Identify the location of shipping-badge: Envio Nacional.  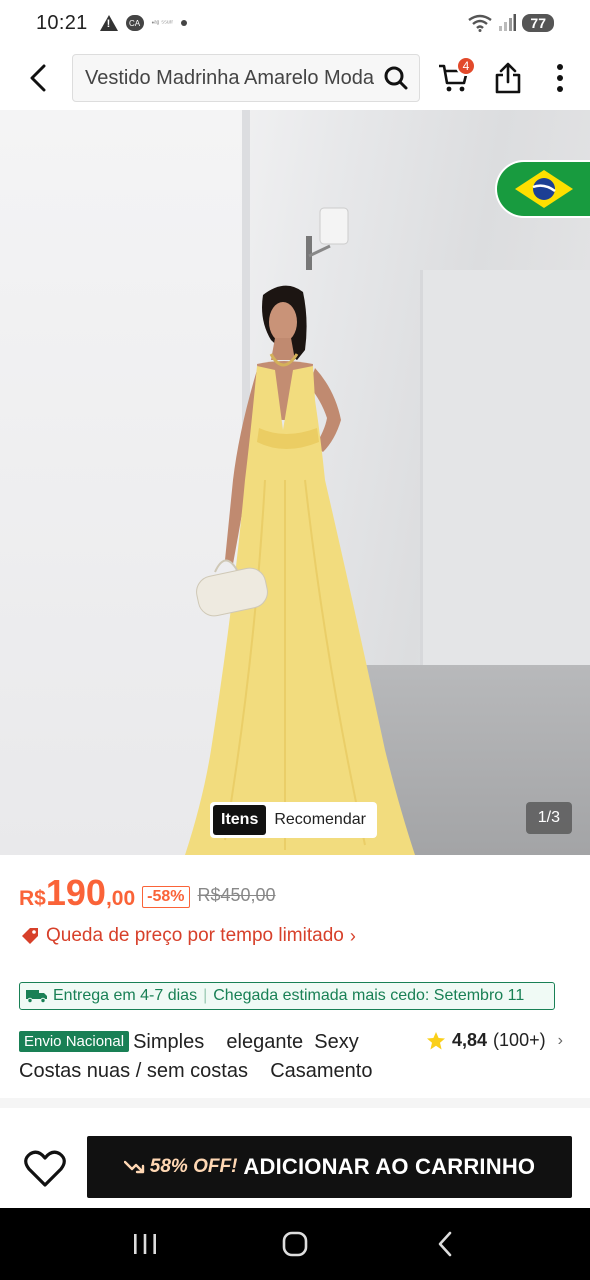
(74, 1041).